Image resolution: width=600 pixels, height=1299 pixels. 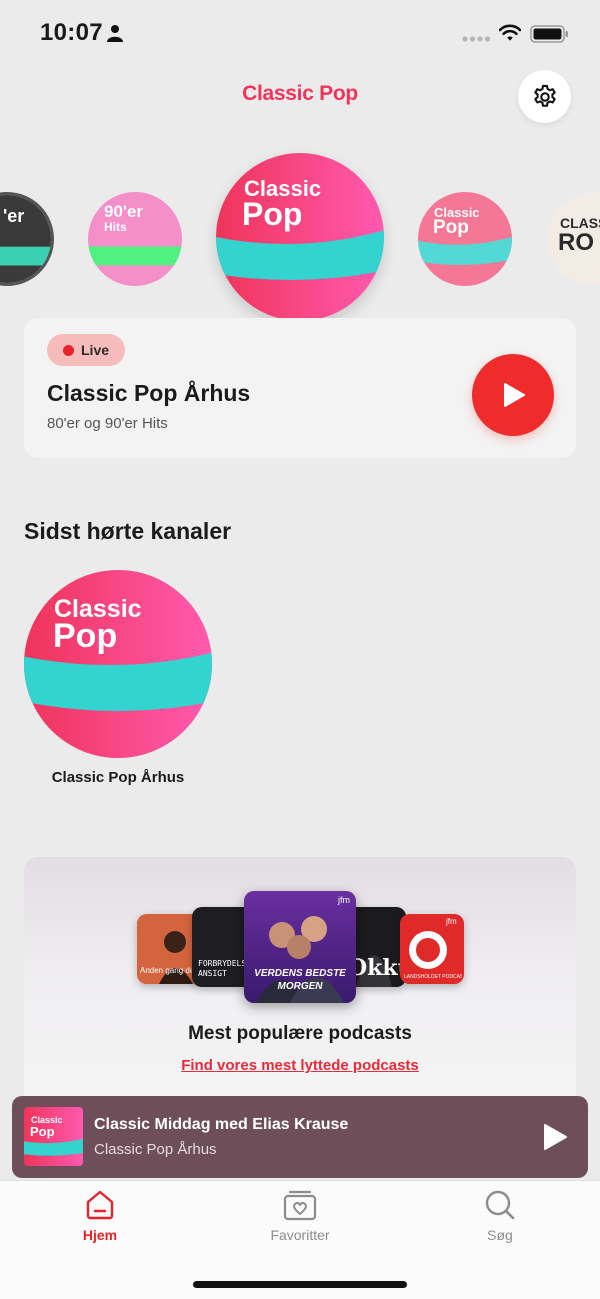 I want to click on person-icon, so click(x=115, y=33).